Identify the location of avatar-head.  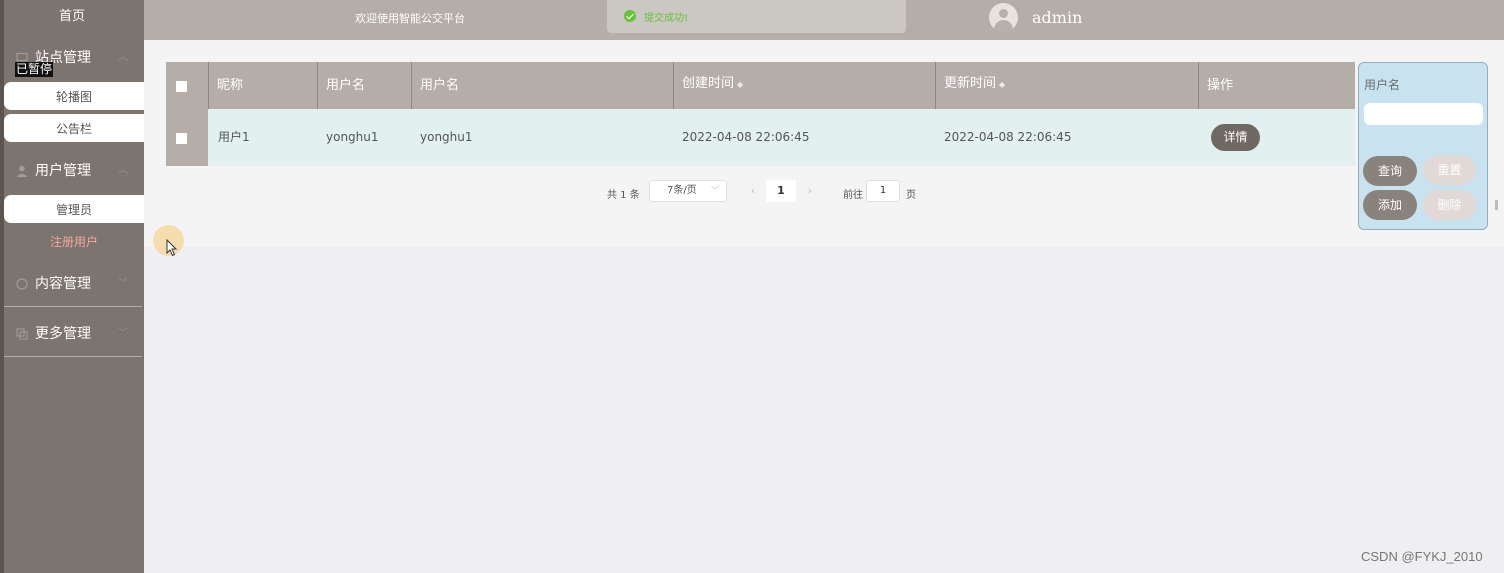
(1003, 13).